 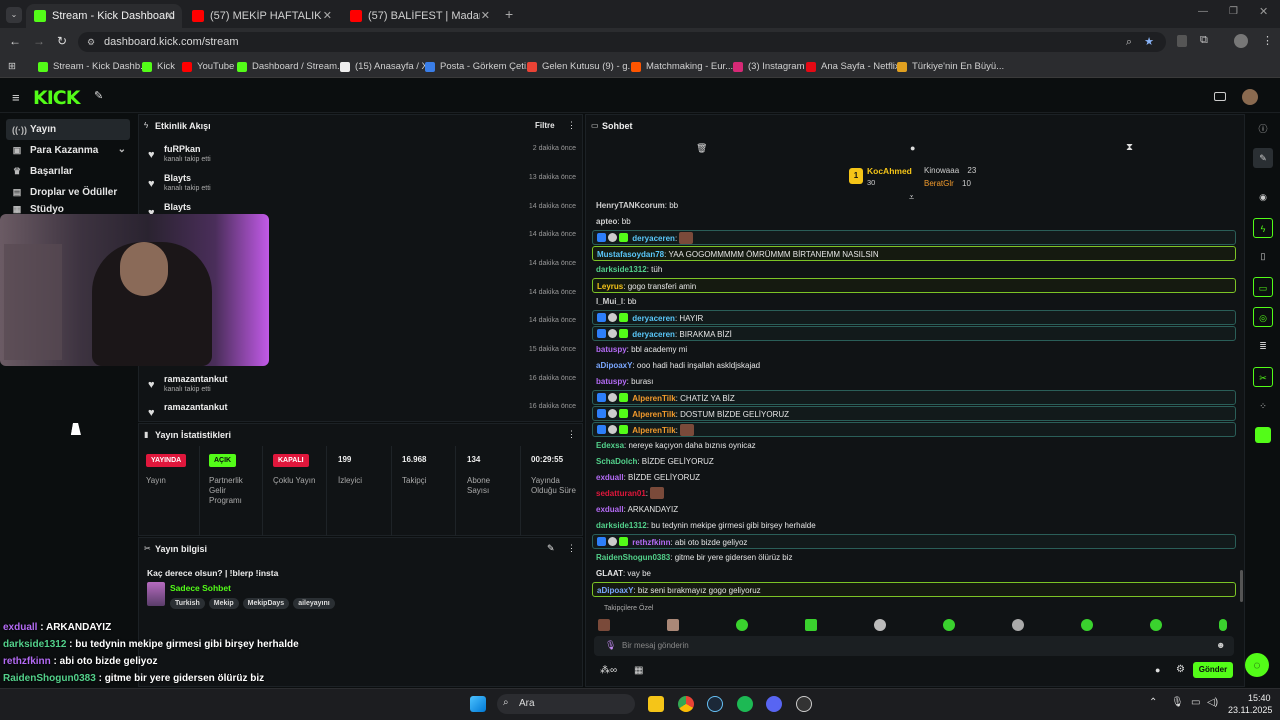 What do you see at coordinates (545, 125) in the screenshot?
I see `filter-button: Filtre` at bounding box center [545, 125].